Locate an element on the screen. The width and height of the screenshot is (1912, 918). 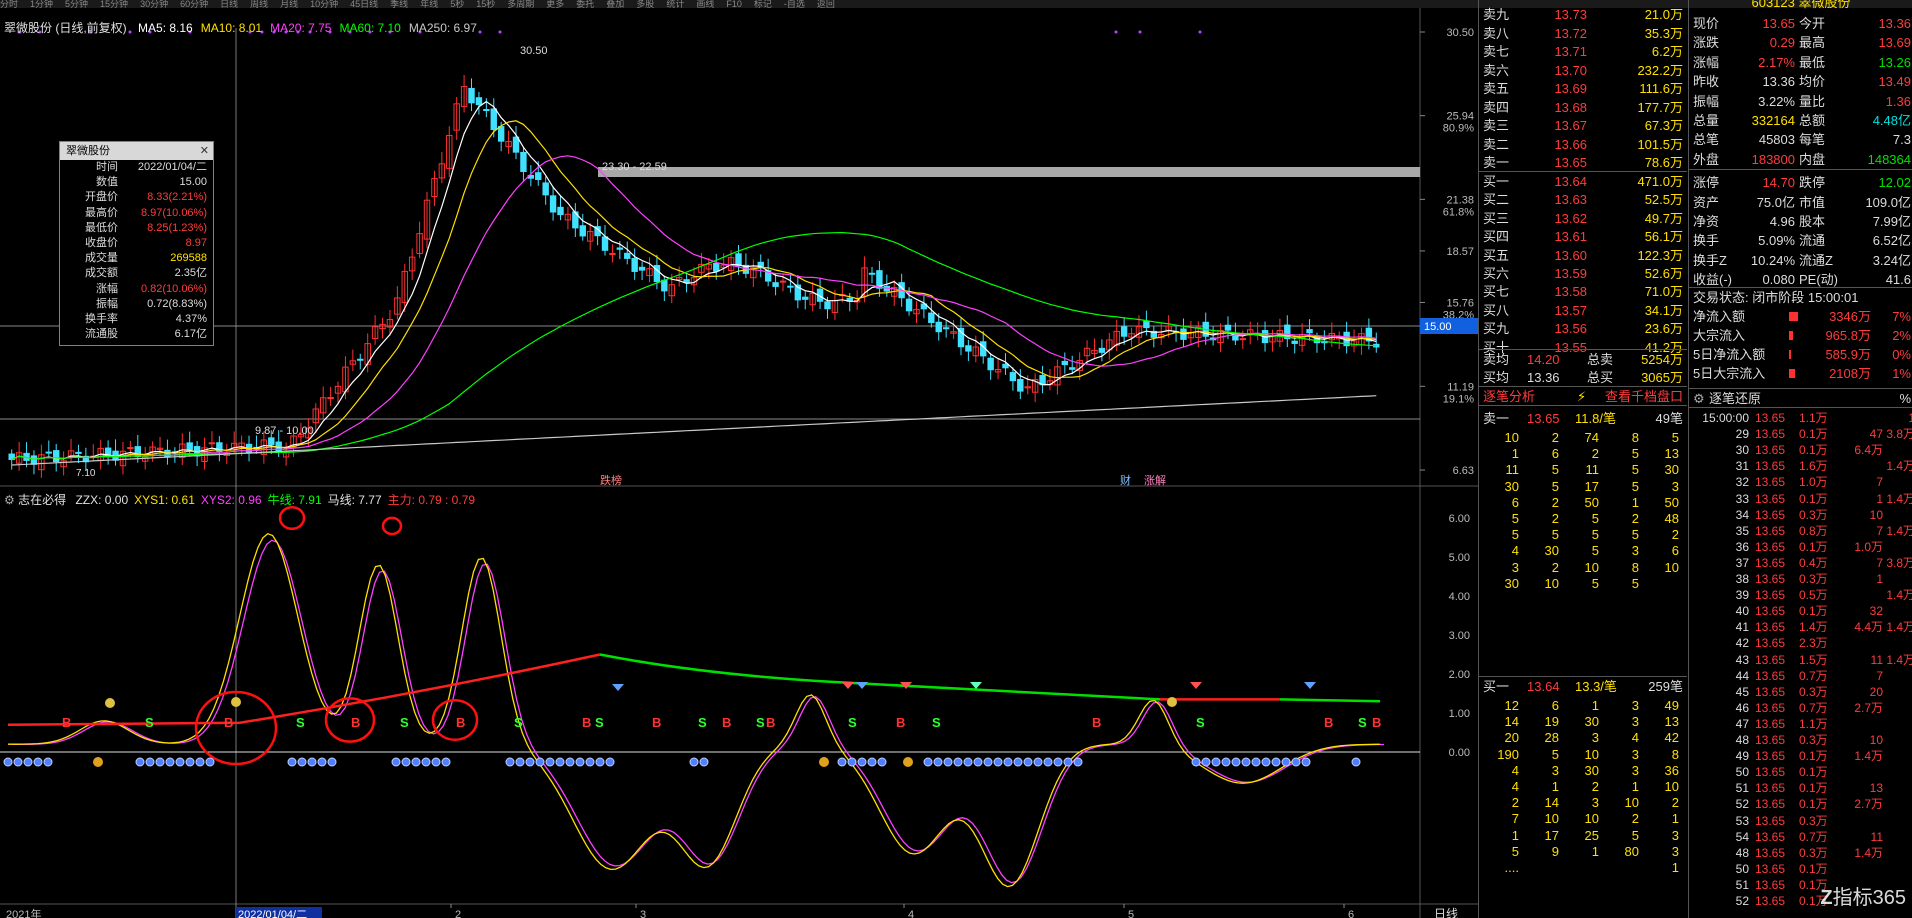
bid-level: 买一 13.64 471.0万 is located at coordinates (1583, 182).